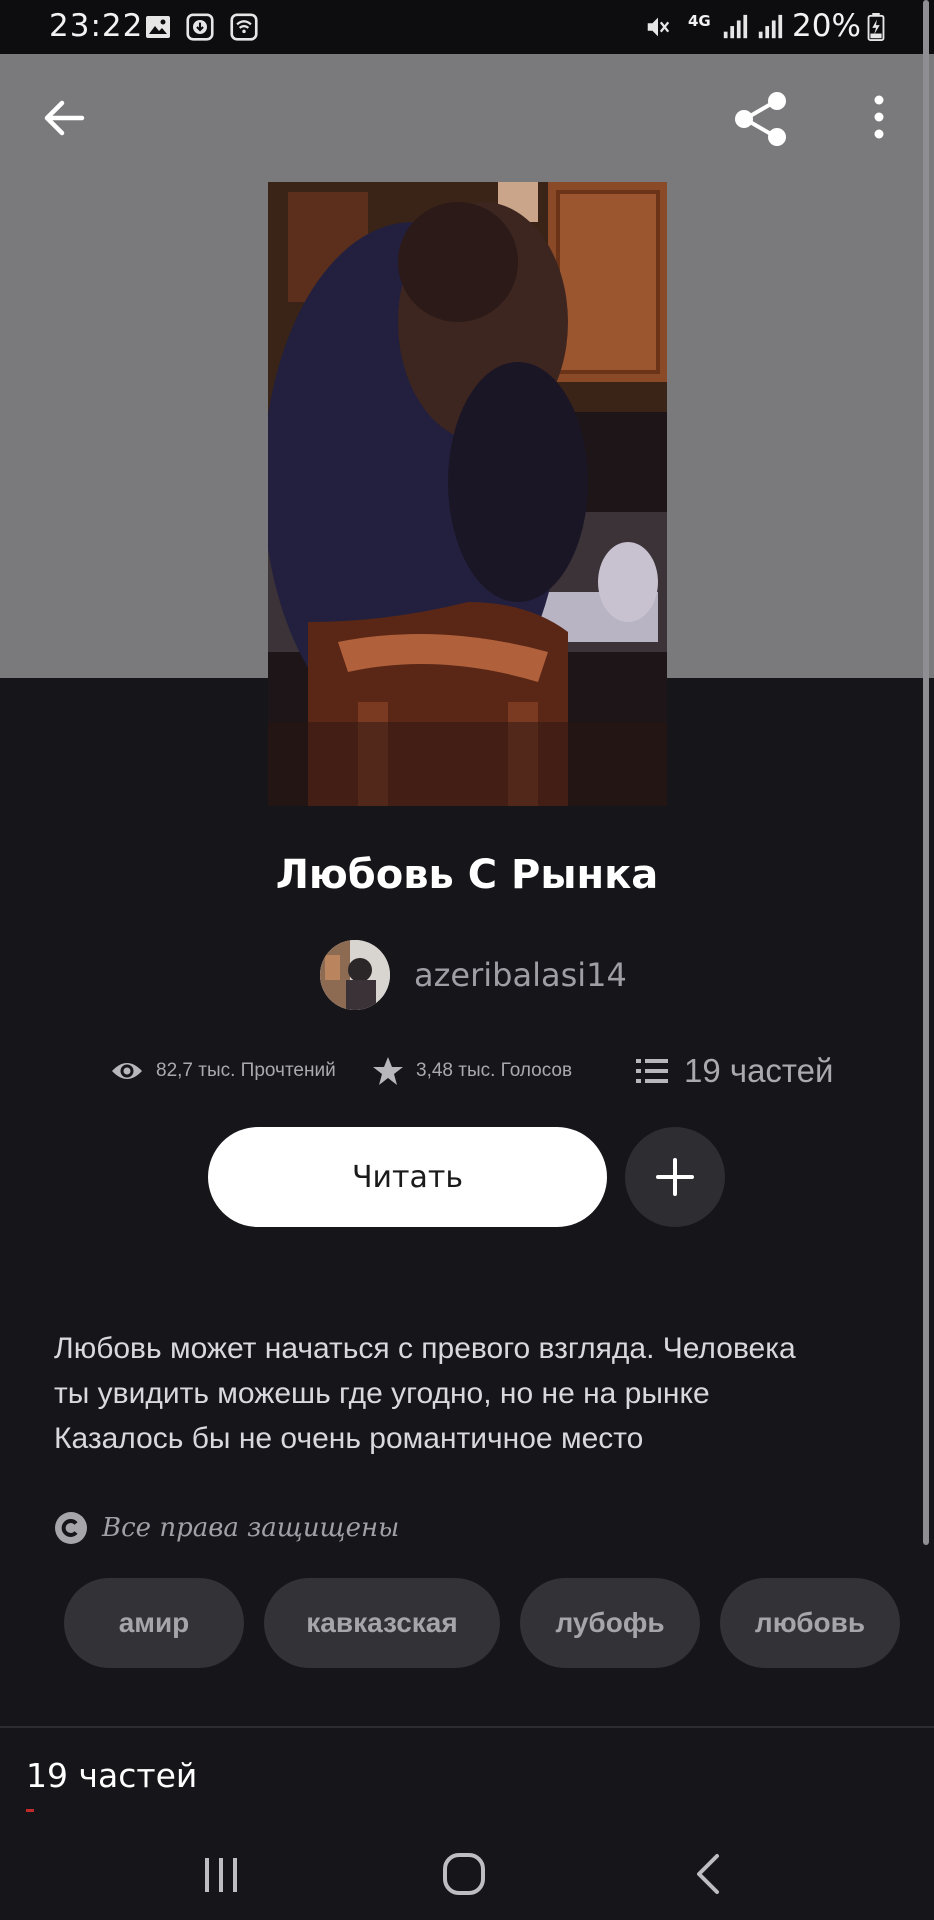  I want to click on parts-section-title: 19 частей, so click(111, 1775).